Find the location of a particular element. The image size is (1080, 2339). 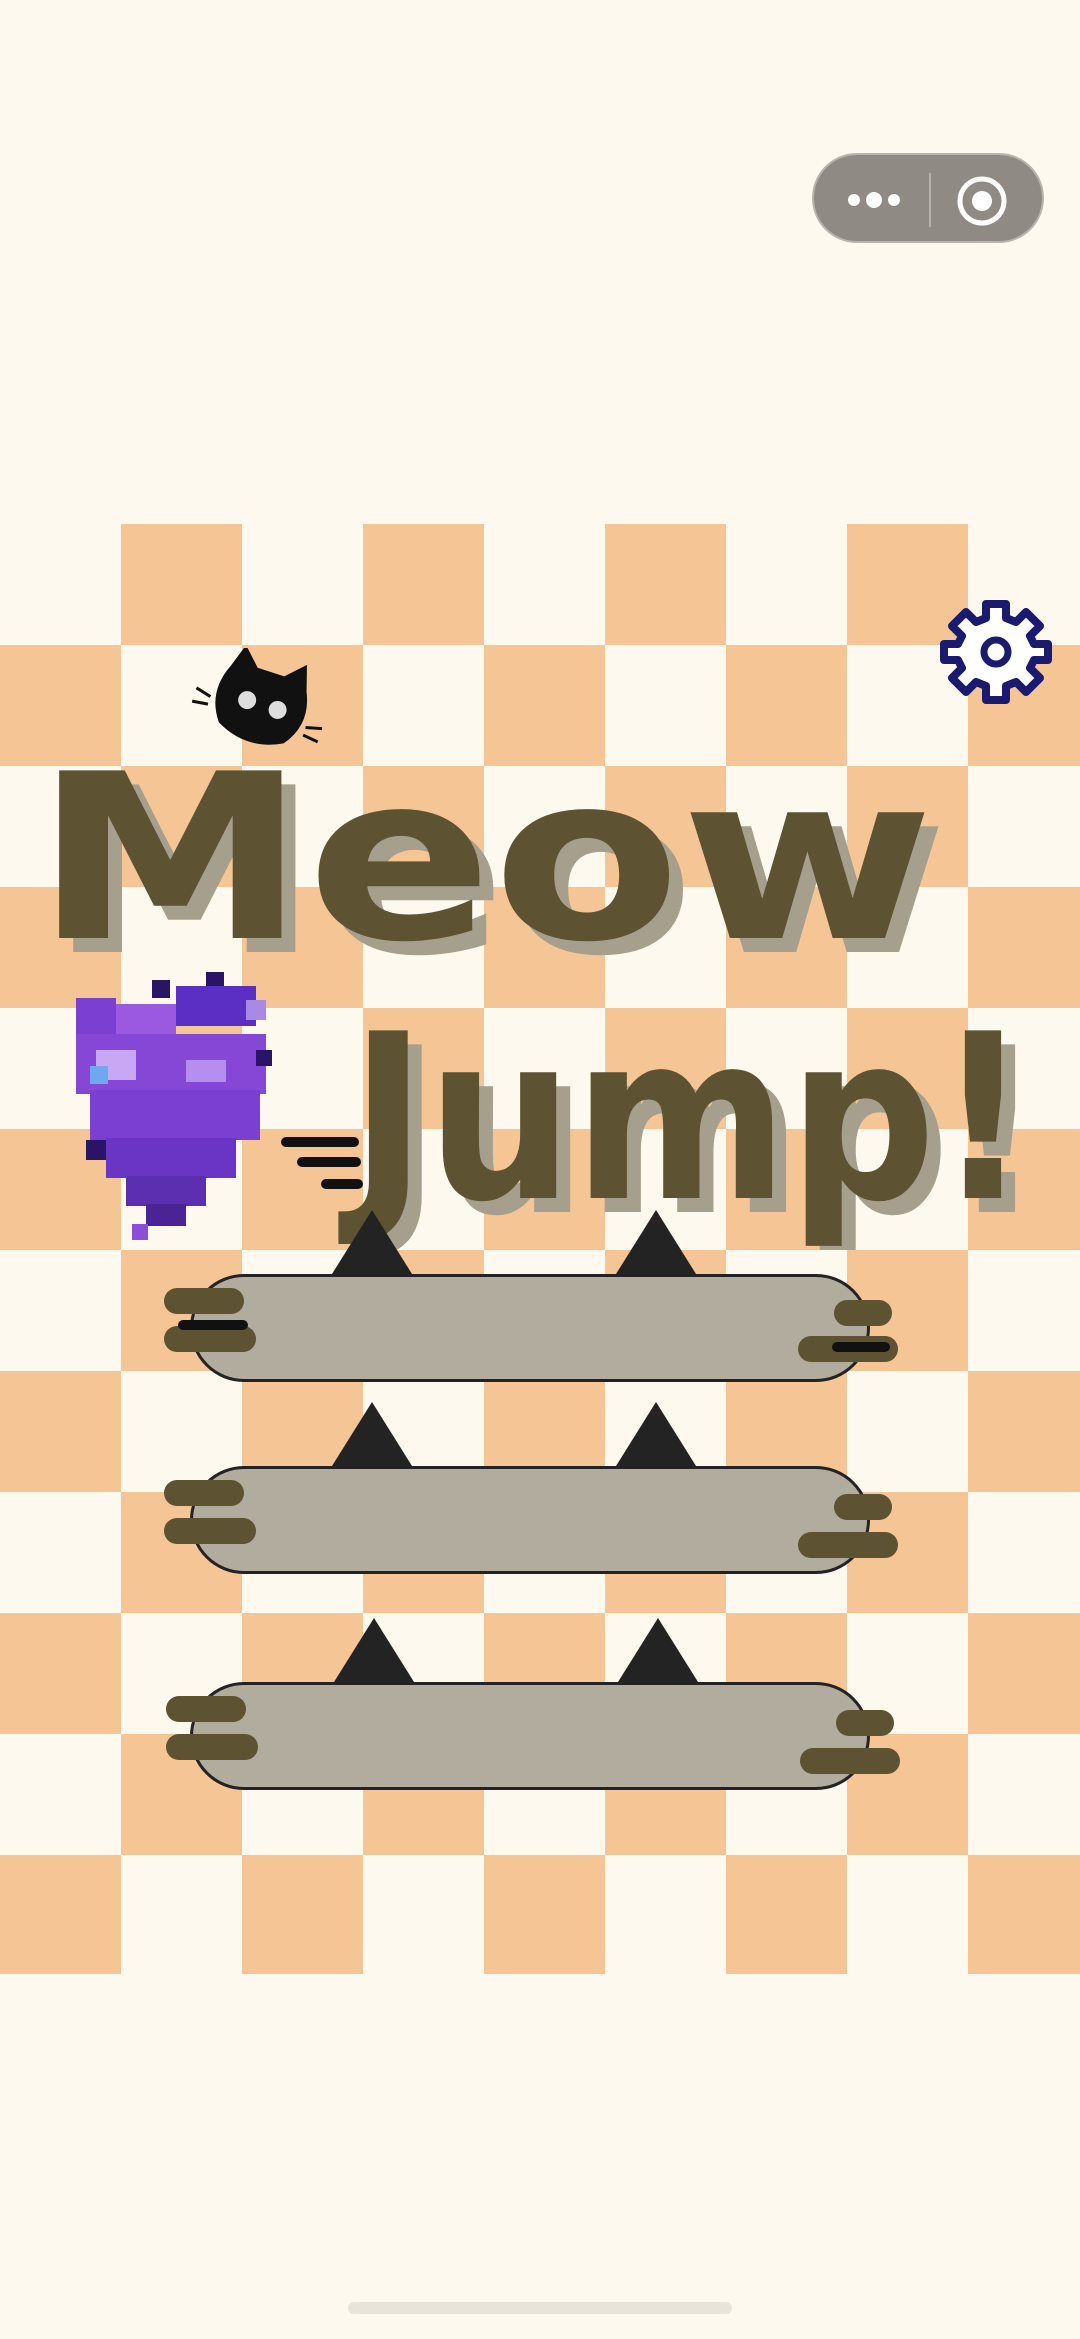

mini-program-capsule is located at coordinates (928, 198).